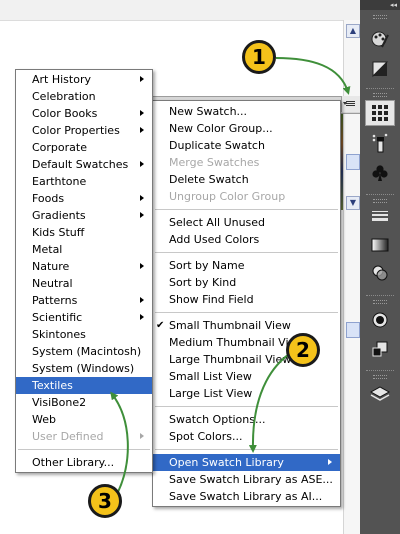  What do you see at coordinates (313, 76) in the screenshot?
I see `arrow-to-panel-menu` at bounding box center [313, 76].